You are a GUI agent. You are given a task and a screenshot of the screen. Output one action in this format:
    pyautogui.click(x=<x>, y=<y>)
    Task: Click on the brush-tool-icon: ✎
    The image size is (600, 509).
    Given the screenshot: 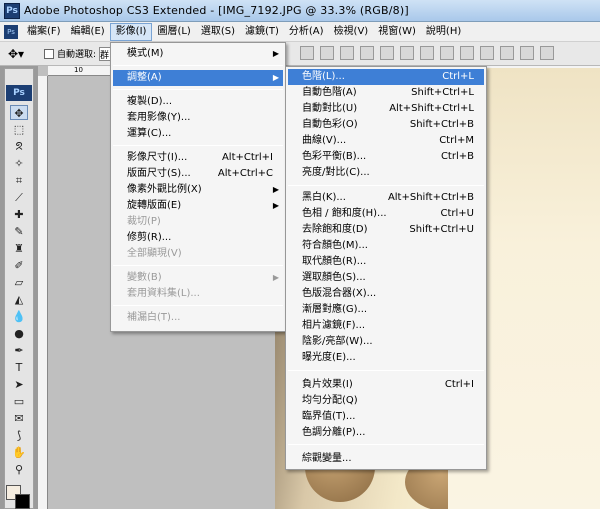 What is the action you would take?
    pyautogui.click(x=19, y=231)
    